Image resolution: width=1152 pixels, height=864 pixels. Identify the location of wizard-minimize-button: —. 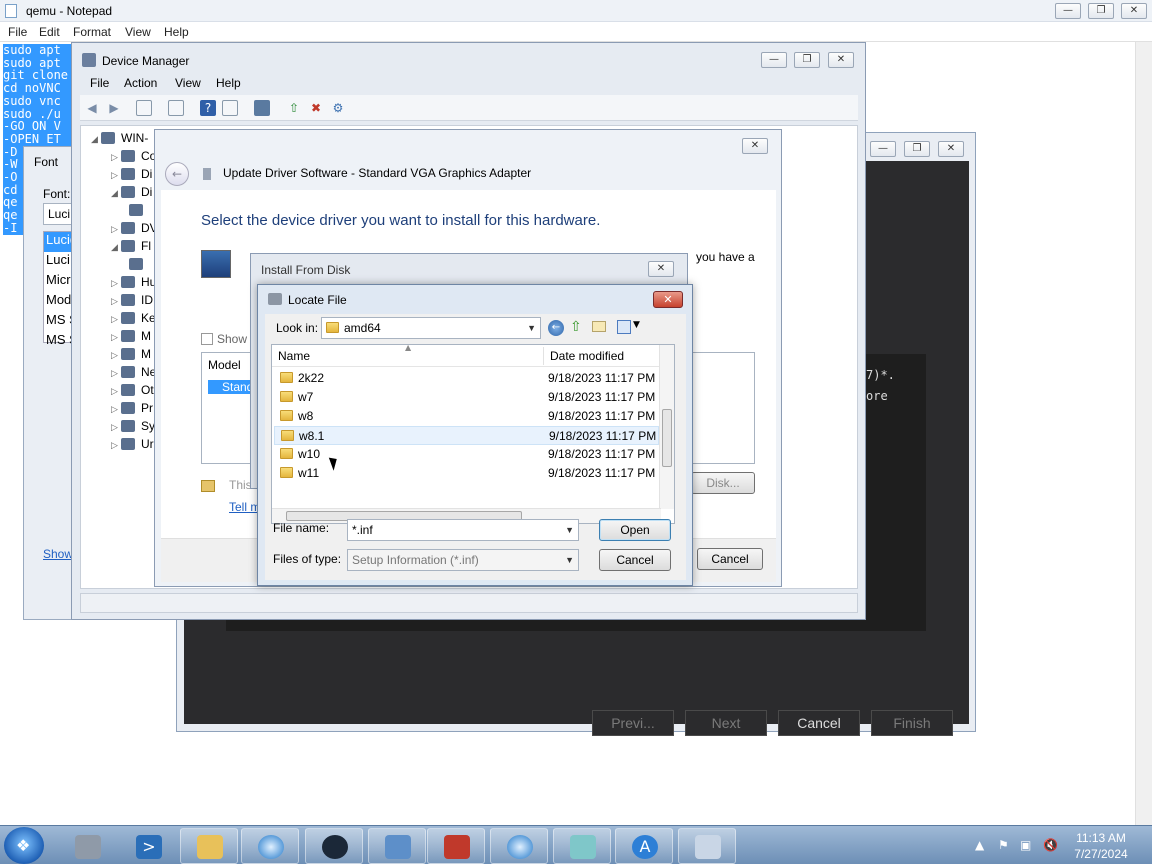
(883, 149).